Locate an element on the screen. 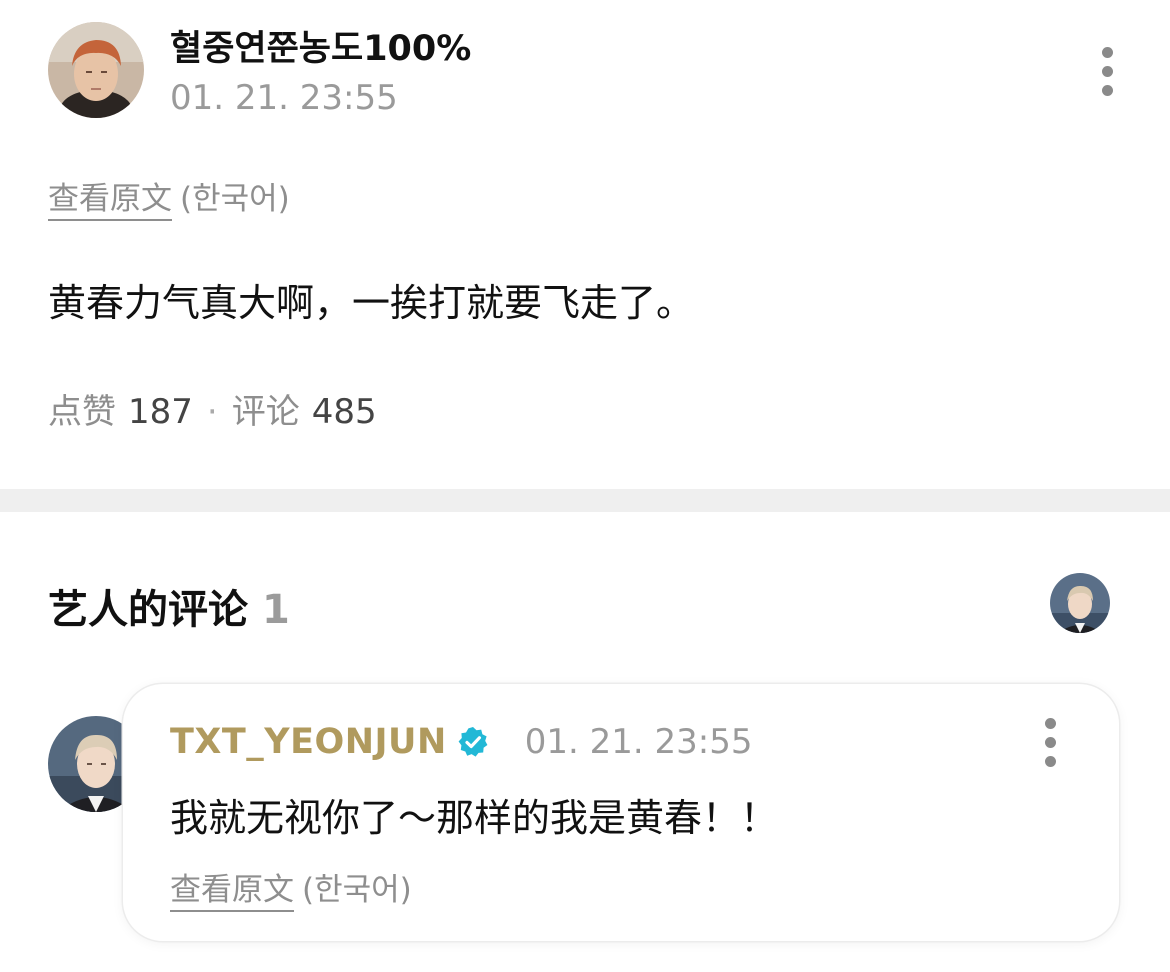 The width and height of the screenshot is (1170, 972). post-timestamp: 01. 21. 23:55 is located at coordinates (284, 98).